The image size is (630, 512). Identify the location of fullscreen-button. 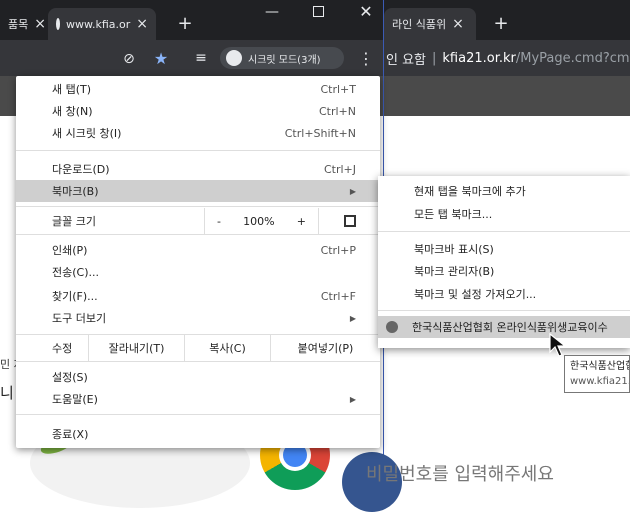
(349, 221).